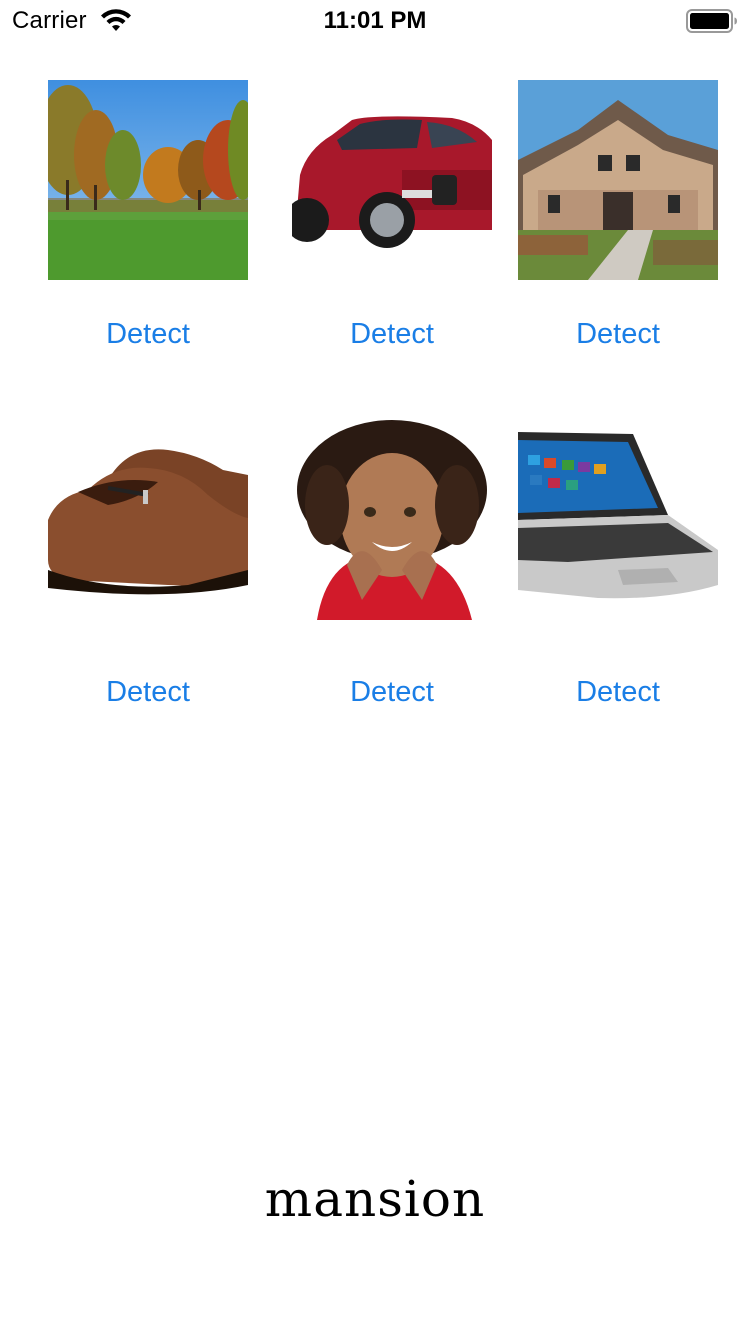 The height and width of the screenshot is (1334, 750). What do you see at coordinates (148, 180) in the screenshot?
I see `park-trees-image` at bounding box center [148, 180].